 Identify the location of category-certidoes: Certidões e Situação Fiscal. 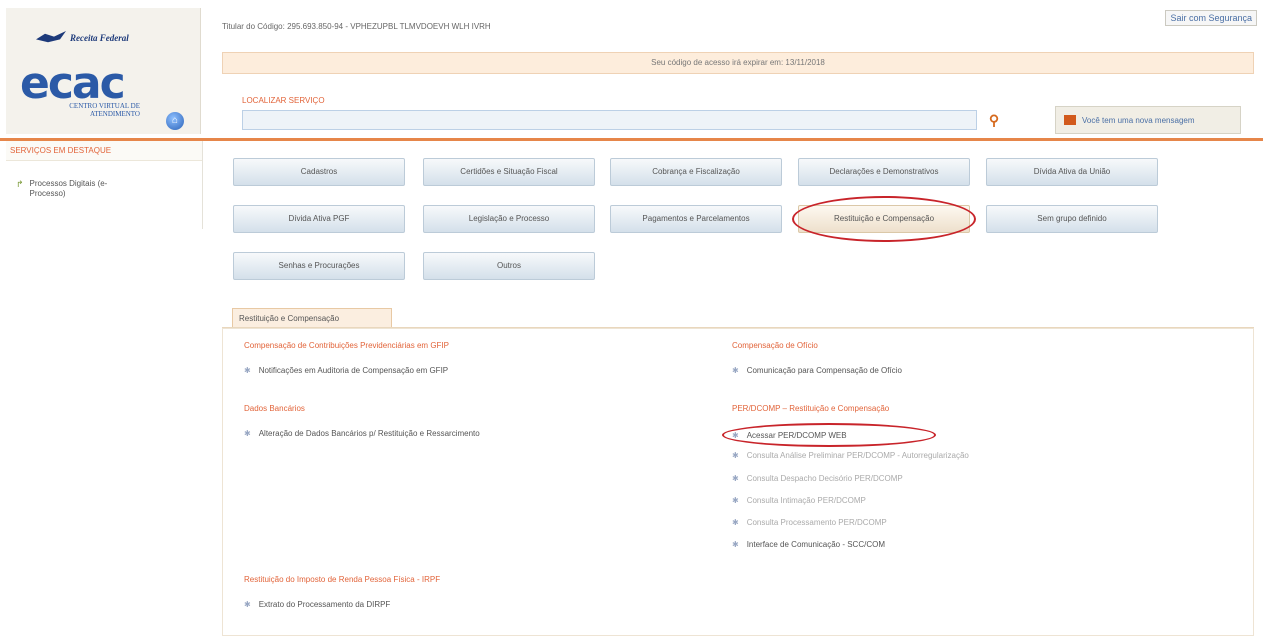
(509, 172).